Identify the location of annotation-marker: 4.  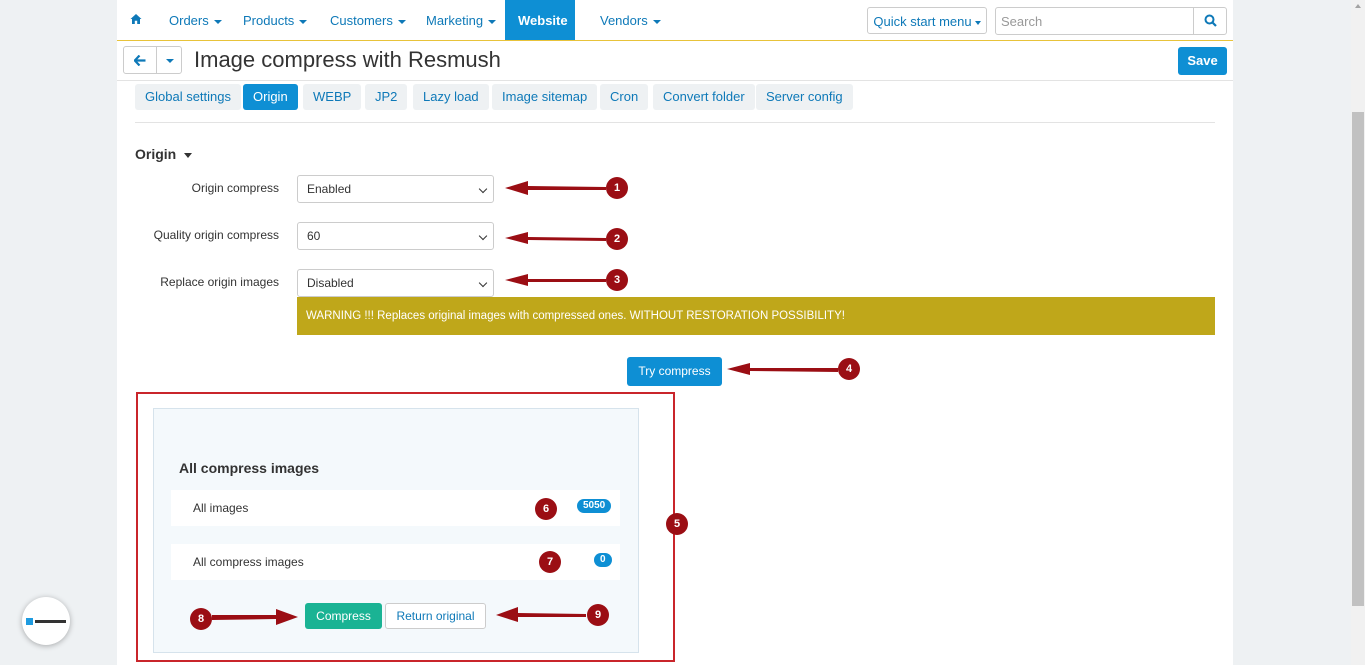
(849, 369).